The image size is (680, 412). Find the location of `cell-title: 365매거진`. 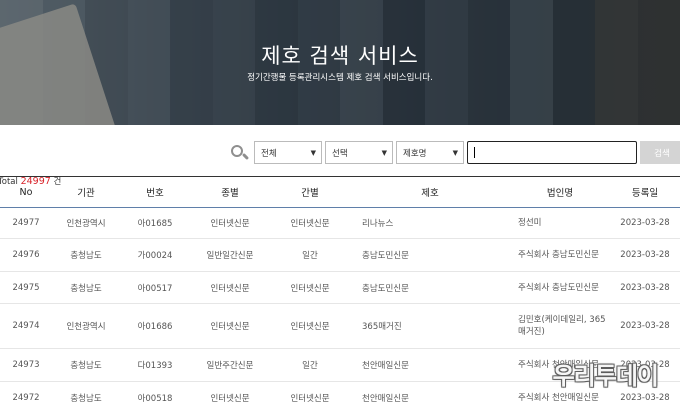

cell-title: 365매거진 is located at coordinates (430, 326).